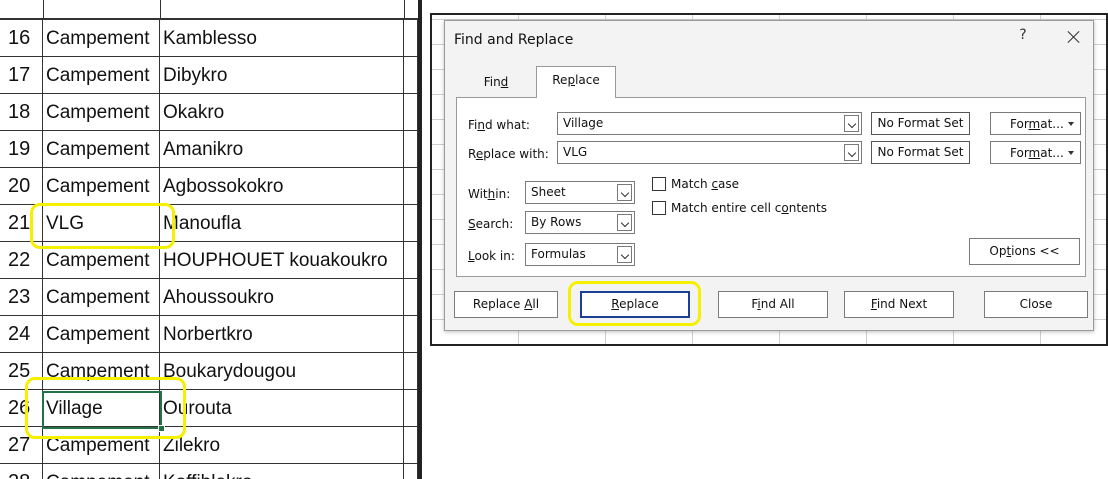 The height and width of the screenshot is (479, 1108). Describe the element at coordinates (282, 445) in the screenshot. I see `cell-name: Zilekro` at that location.